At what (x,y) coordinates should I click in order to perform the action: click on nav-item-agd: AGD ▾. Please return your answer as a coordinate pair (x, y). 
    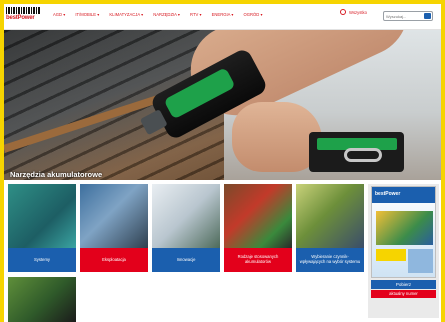
    Looking at the image, I should click on (59, 14).